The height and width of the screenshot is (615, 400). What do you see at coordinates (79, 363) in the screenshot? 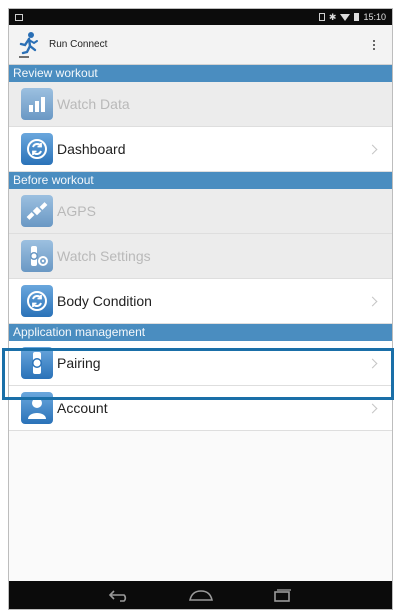
I see `item-label: Pairing` at bounding box center [79, 363].